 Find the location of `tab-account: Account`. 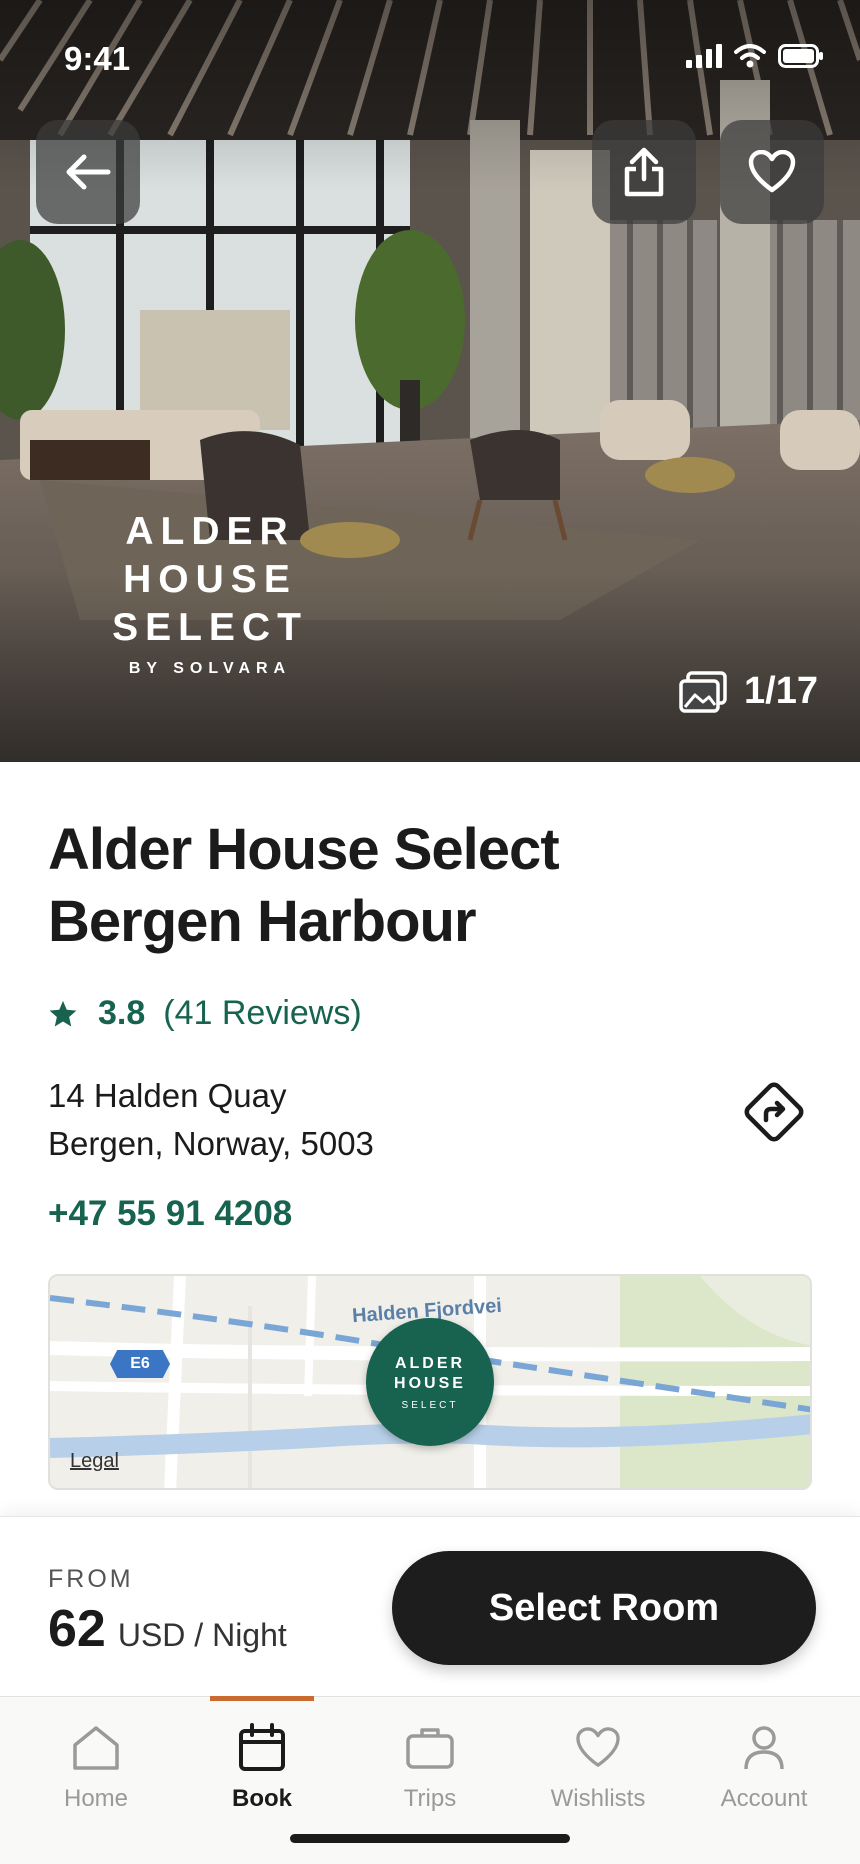

tab-account: Account is located at coordinates (764, 1757).